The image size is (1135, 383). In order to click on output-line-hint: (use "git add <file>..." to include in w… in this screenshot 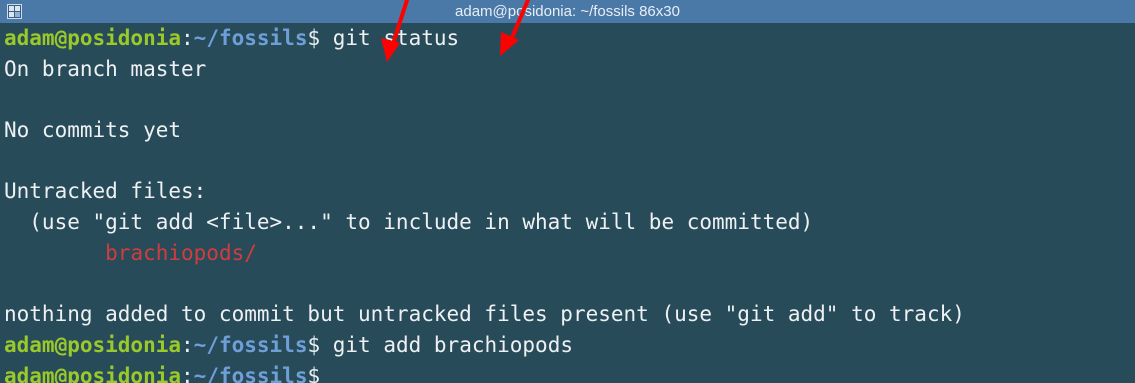, I will do `click(409, 222)`.